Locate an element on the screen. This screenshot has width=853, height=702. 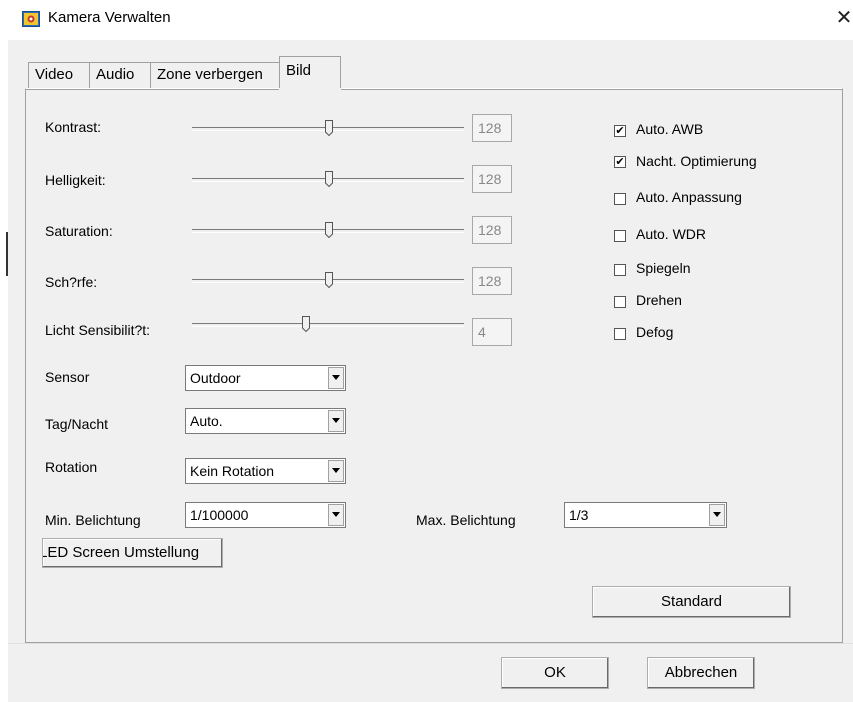
select-tag-nacht: Auto. is located at coordinates (265, 421).